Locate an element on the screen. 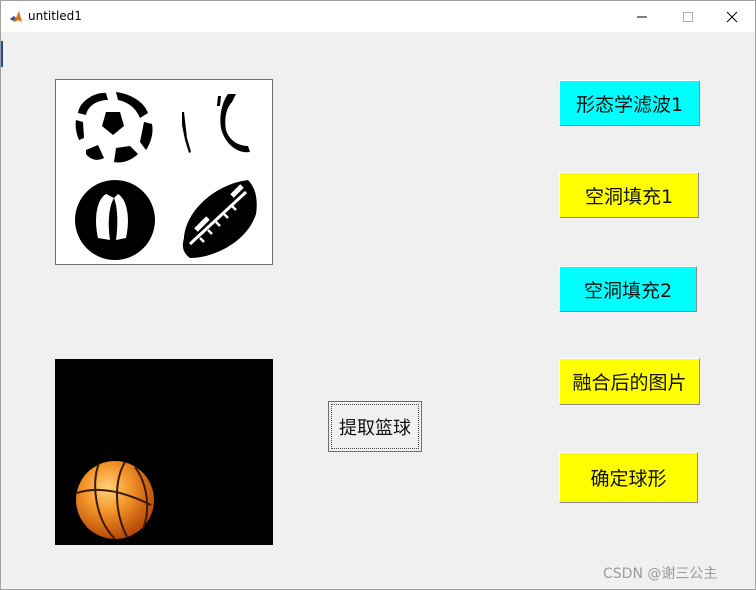 The image size is (756, 590). soccer-ball-shape is located at coordinates (114, 127).